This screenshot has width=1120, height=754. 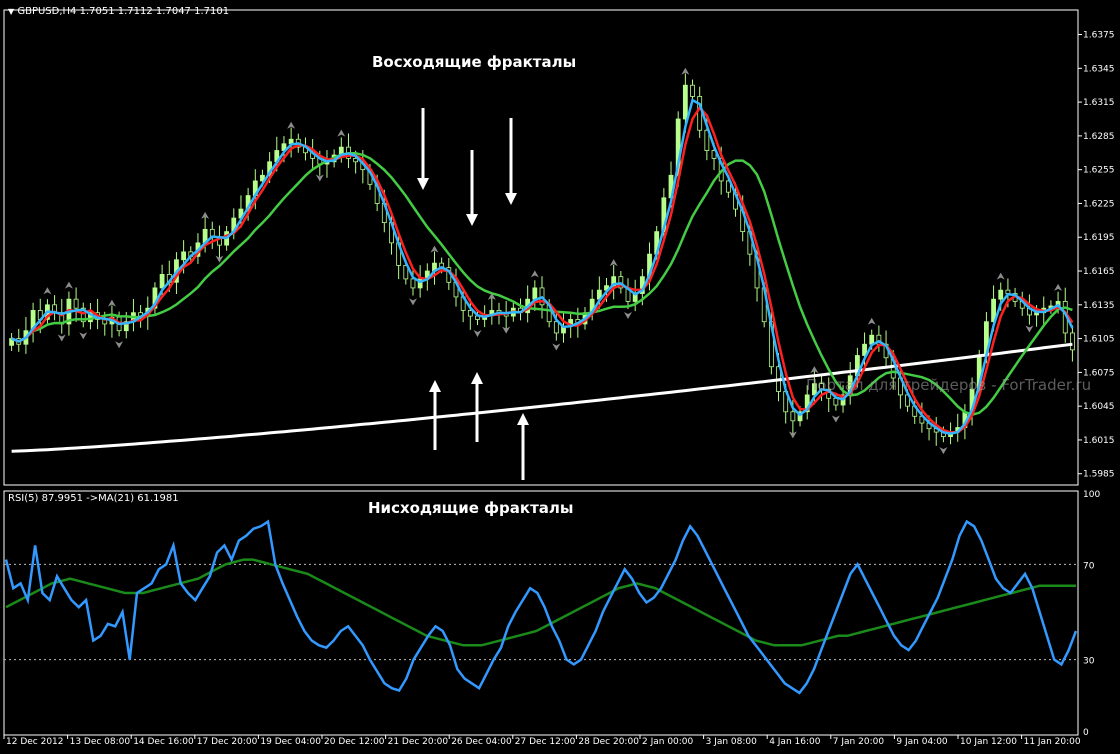 I want to click on time-tick-label: 13 Dec 08:00, so click(x=100, y=742).